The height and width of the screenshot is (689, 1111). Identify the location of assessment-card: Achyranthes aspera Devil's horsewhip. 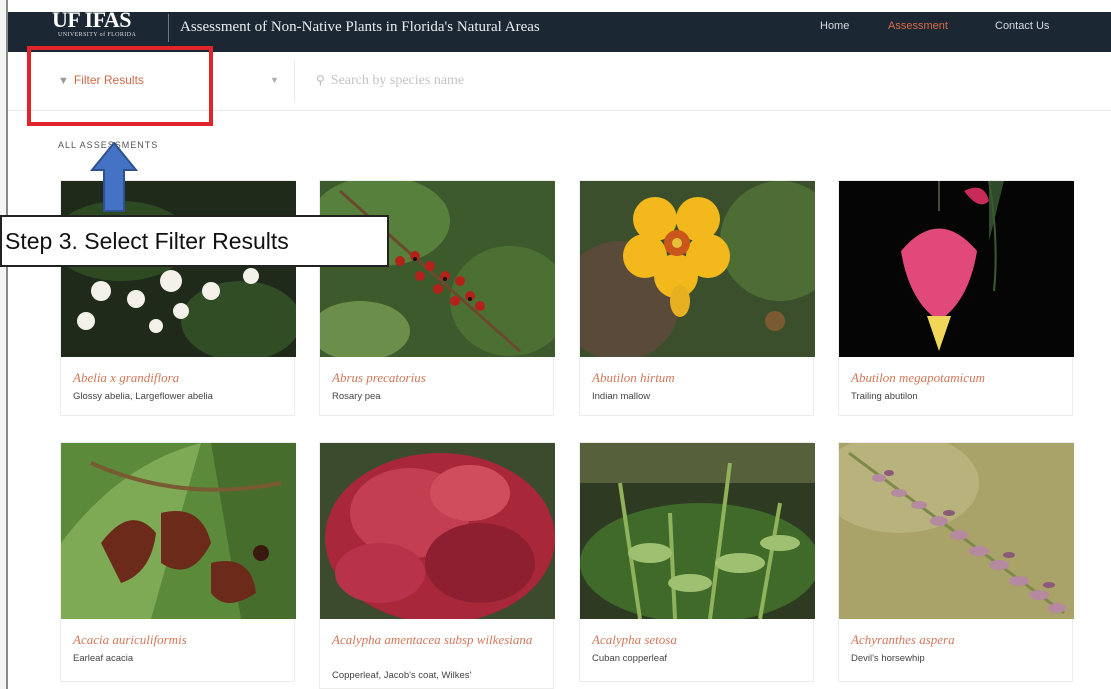
(956, 562).